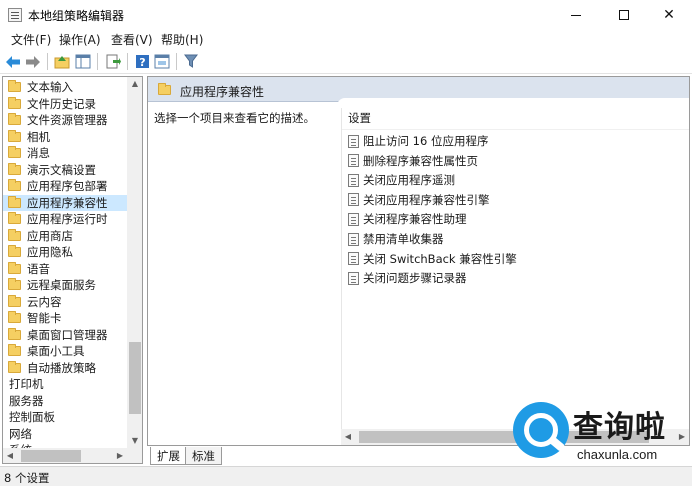  What do you see at coordinates (80, 39) in the screenshot?
I see `menu-action: 操作(A)` at bounding box center [80, 39].